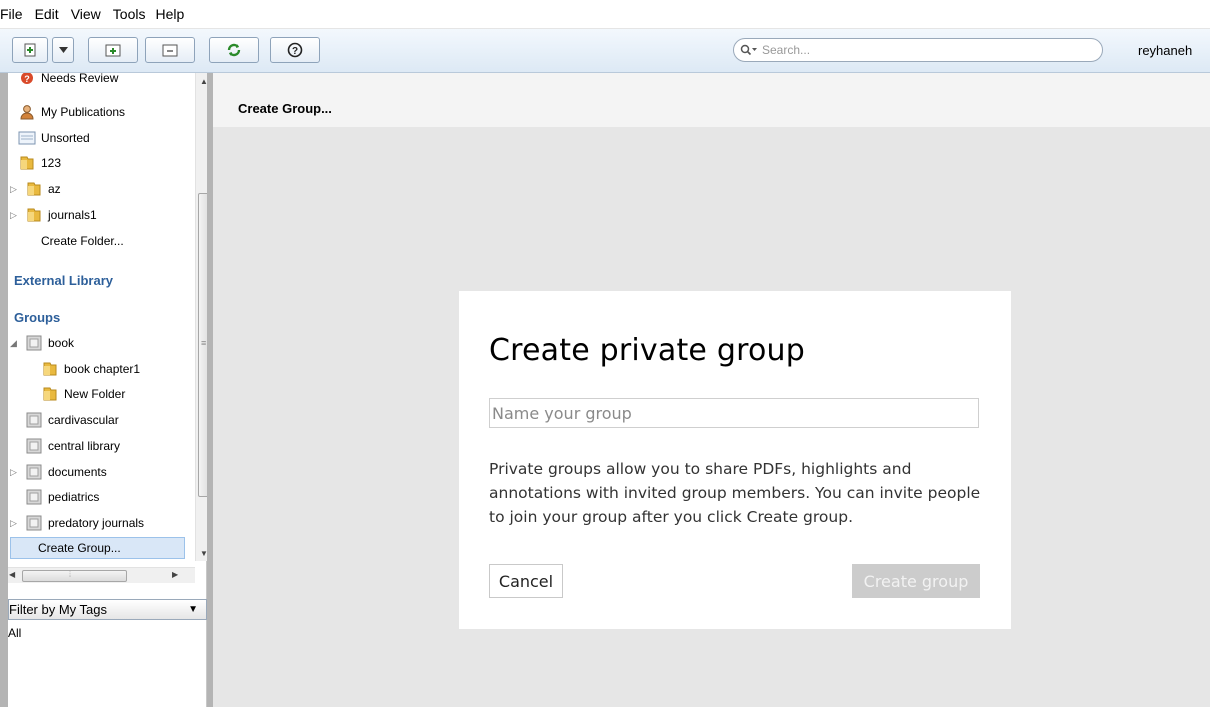 Image resolution: width=1210 pixels, height=707 pixels. I want to click on sidebar-item-group-central-library: central library, so click(72, 446).